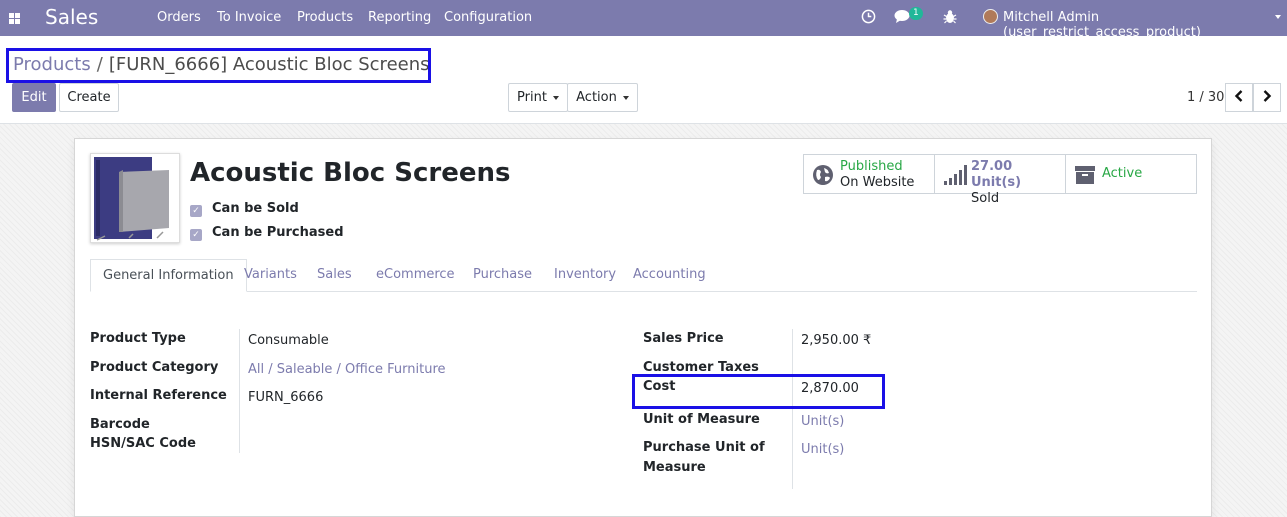 The image size is (1287, 517). Describe the element at coordinates (1205, 97) in the screenshot. I see `pager-value: 1 / 30` at that location.